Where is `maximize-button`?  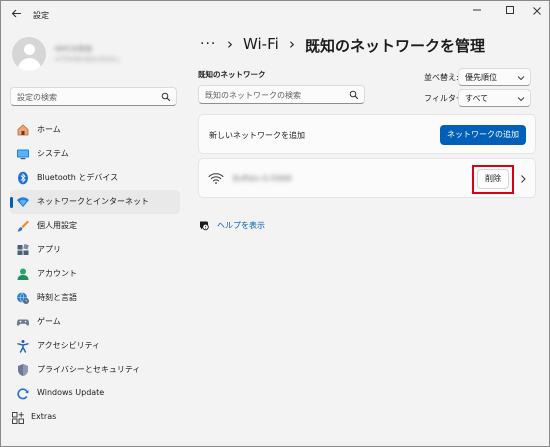 maximize-button is located at coordinates (510, 13).